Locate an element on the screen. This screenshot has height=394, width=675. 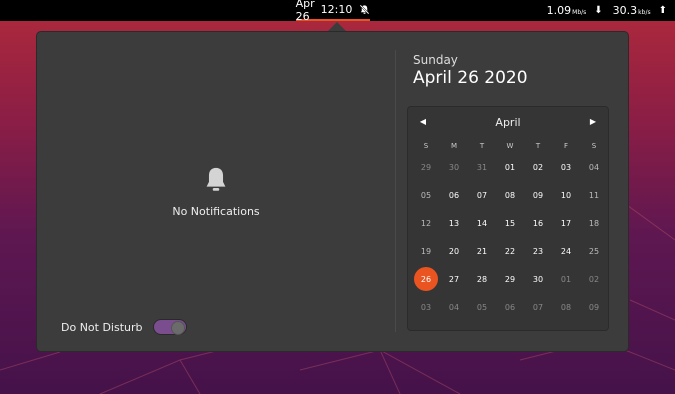
calendar-nav: ◀ April ▶ is located at coordinates (508, 122).